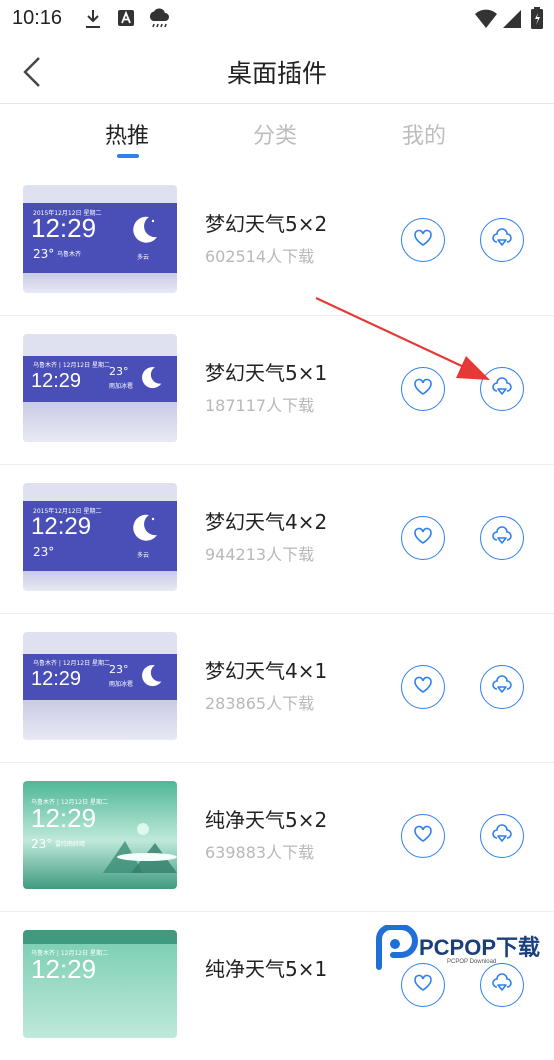  Describe the element at coordinates (277, 20) in the screenshot. I see `status-bar: 10:16` at that location.